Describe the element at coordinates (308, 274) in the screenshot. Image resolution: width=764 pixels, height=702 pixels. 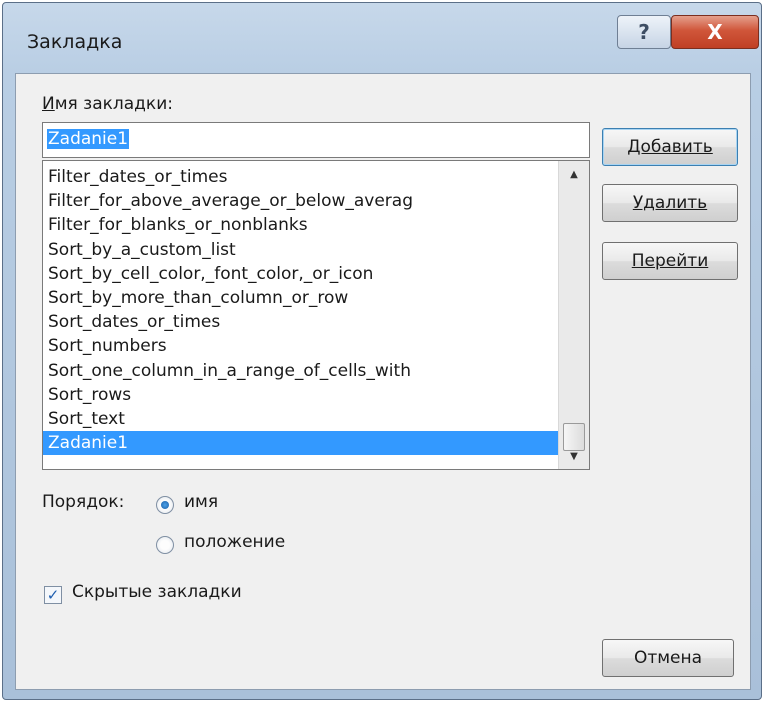
I see `bookmark-list-item: Sort_by_cell_color,_font_color,_or_icon` at that location.